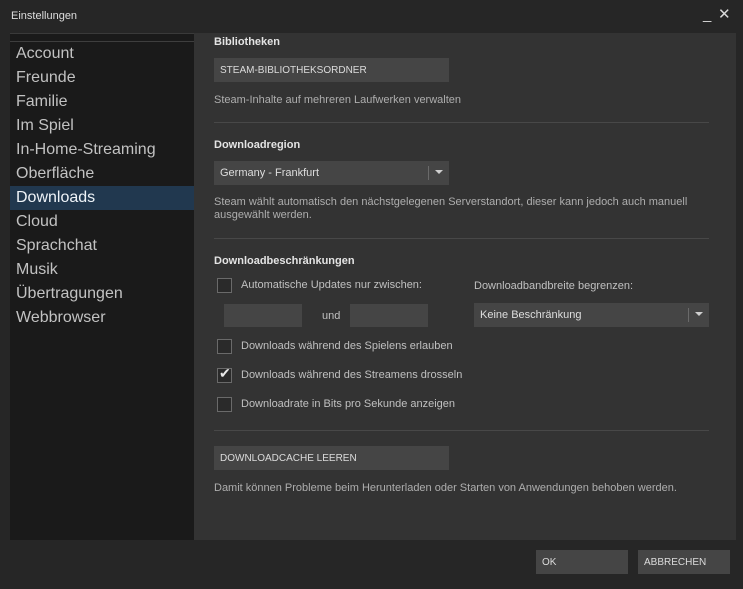  What do you see at coordinates (102, 174) in the screenshot?
I see `sidebar-item-interface: Oberfläche` at bounding box center [102, 174].